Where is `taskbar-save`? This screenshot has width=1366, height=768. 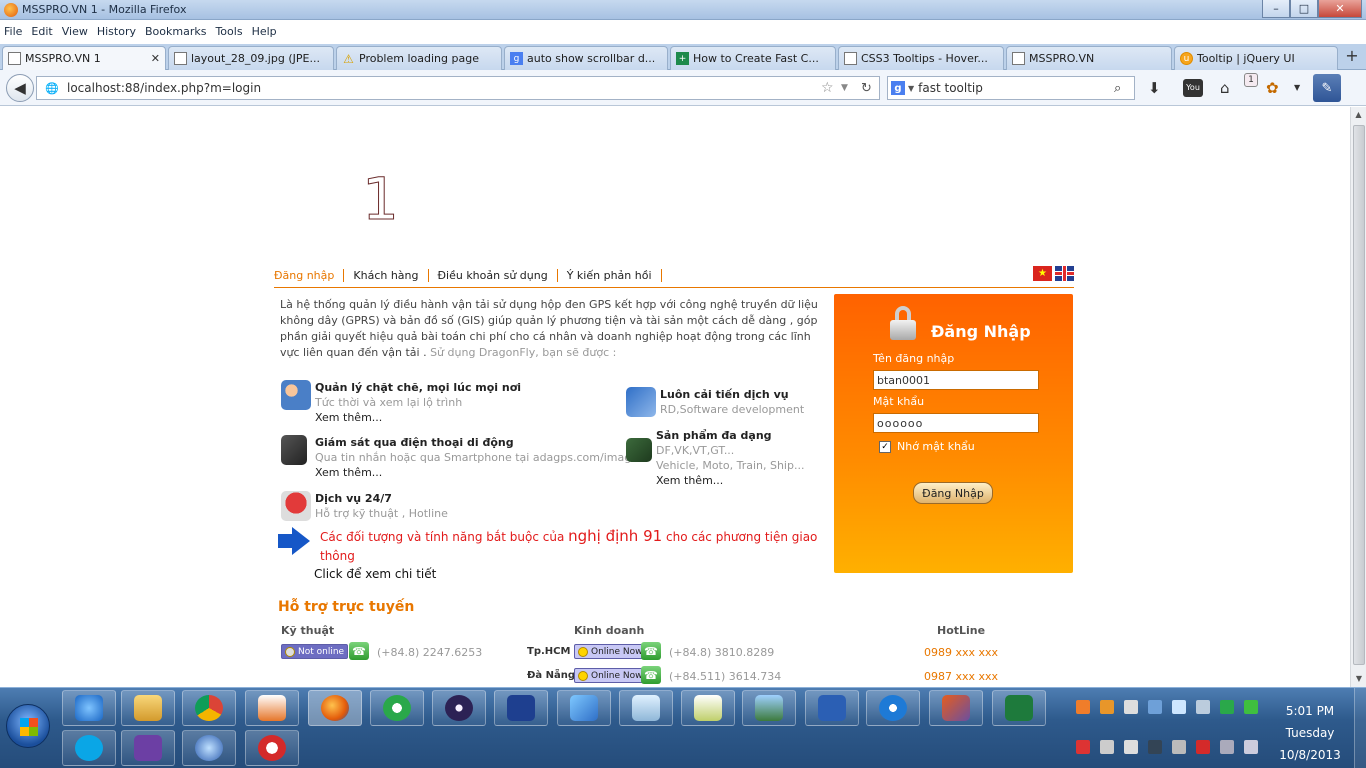 taskbar-save is located at coordinates (521, 708).